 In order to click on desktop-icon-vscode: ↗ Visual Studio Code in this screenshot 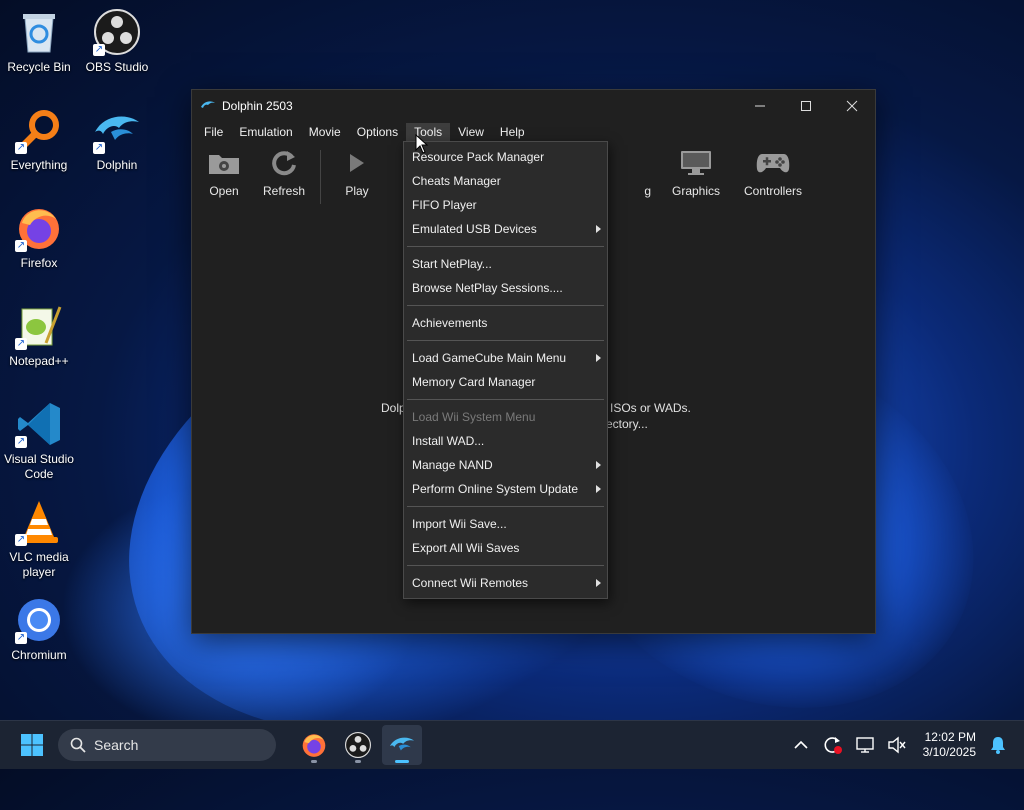, I will do `click(39, 441)`.